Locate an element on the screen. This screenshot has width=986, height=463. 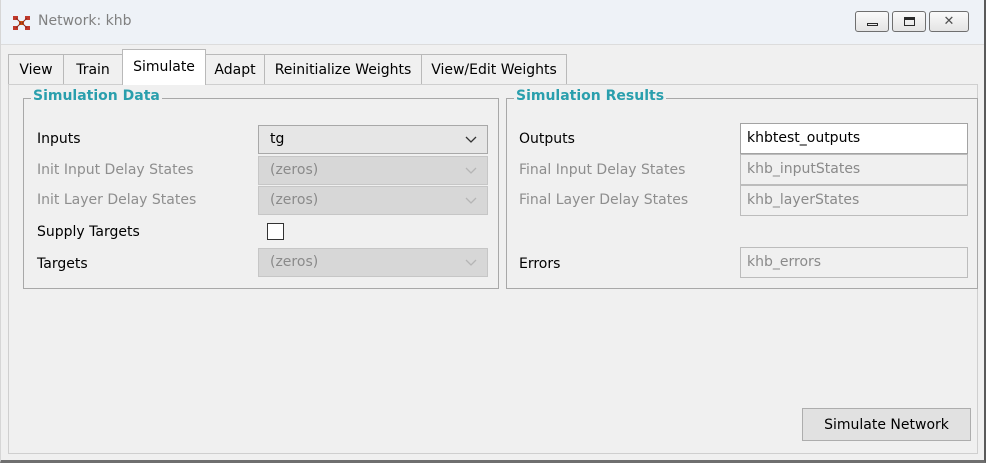
init-input-delay-select: (zeros) is located at coordinates (373, 170).